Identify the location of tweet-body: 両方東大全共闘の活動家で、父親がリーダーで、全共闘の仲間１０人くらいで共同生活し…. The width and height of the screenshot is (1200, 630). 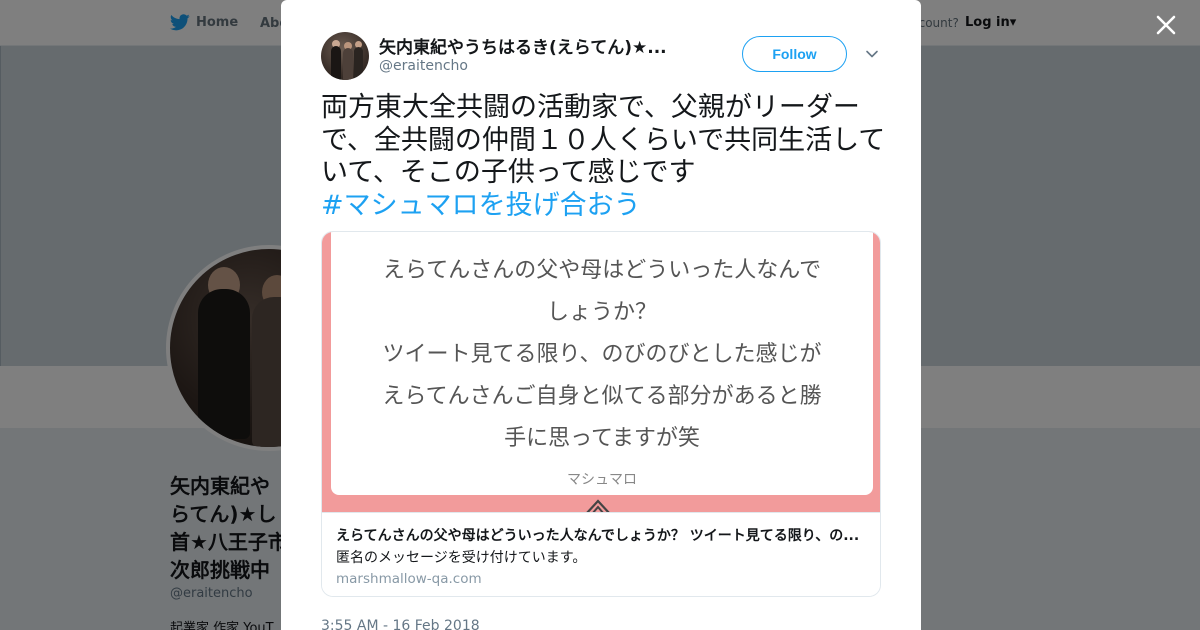
(603, 157).